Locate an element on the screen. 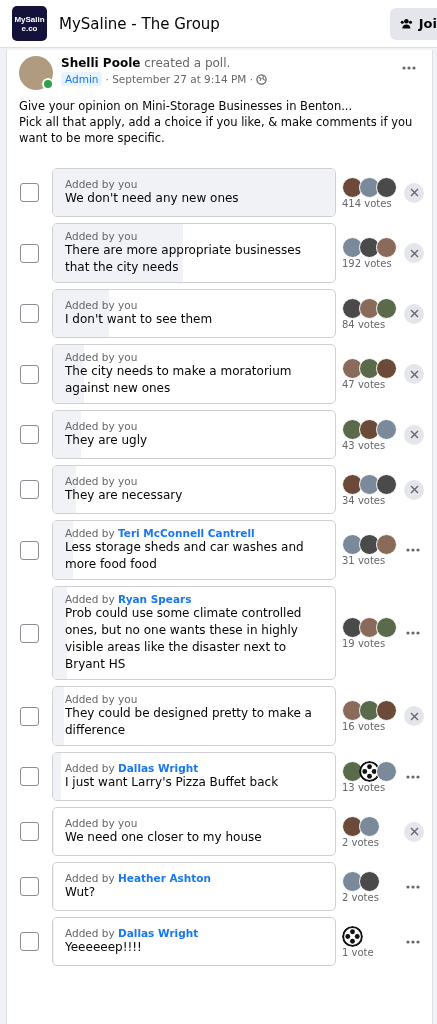 Image resolution: width=437 pixels, height=1024 pixels. poll-option: Added by Dallas Wright I just want Larry's Pizza Buffet back is located at coordinates (194, 776).